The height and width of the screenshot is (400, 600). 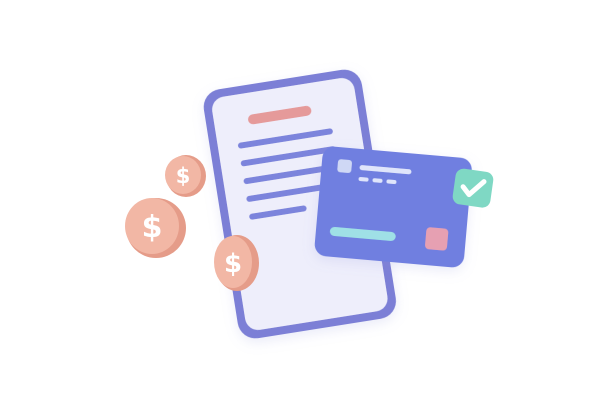 What do you see at coordinates (344, 166) in the screenshot?
I see `card-chip` at bounding box center [344, 166].